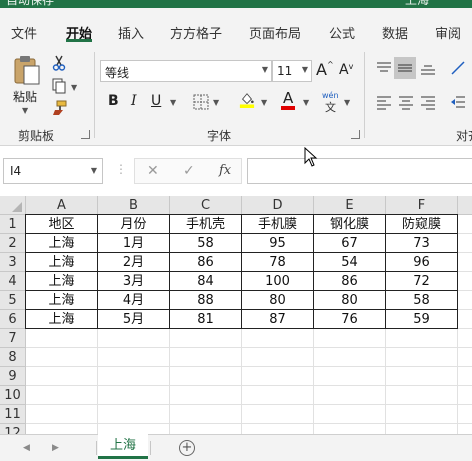 The image size is (472, 461). Describe the element at coordinates (384, 102) in the screenshot. I see `align-left-icon` at that location.